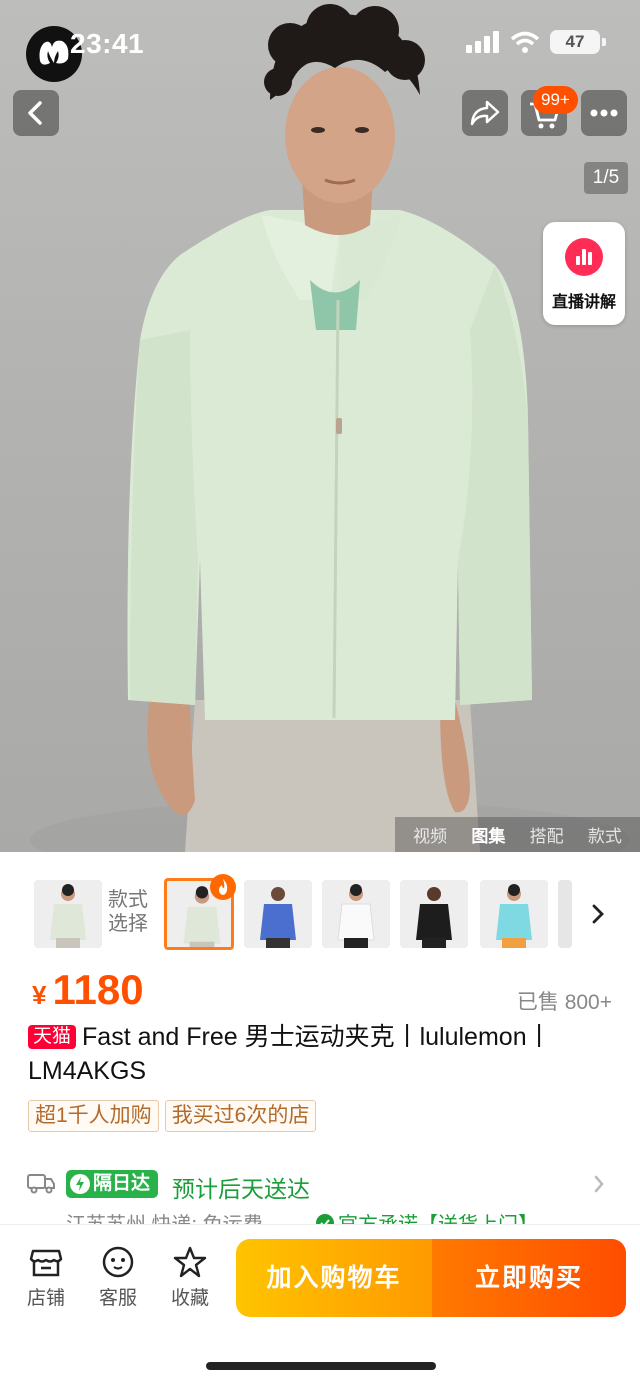 The height and width of the screenshot is (1385, 640). I want to click on lightning-icon, so click(80, 1184).